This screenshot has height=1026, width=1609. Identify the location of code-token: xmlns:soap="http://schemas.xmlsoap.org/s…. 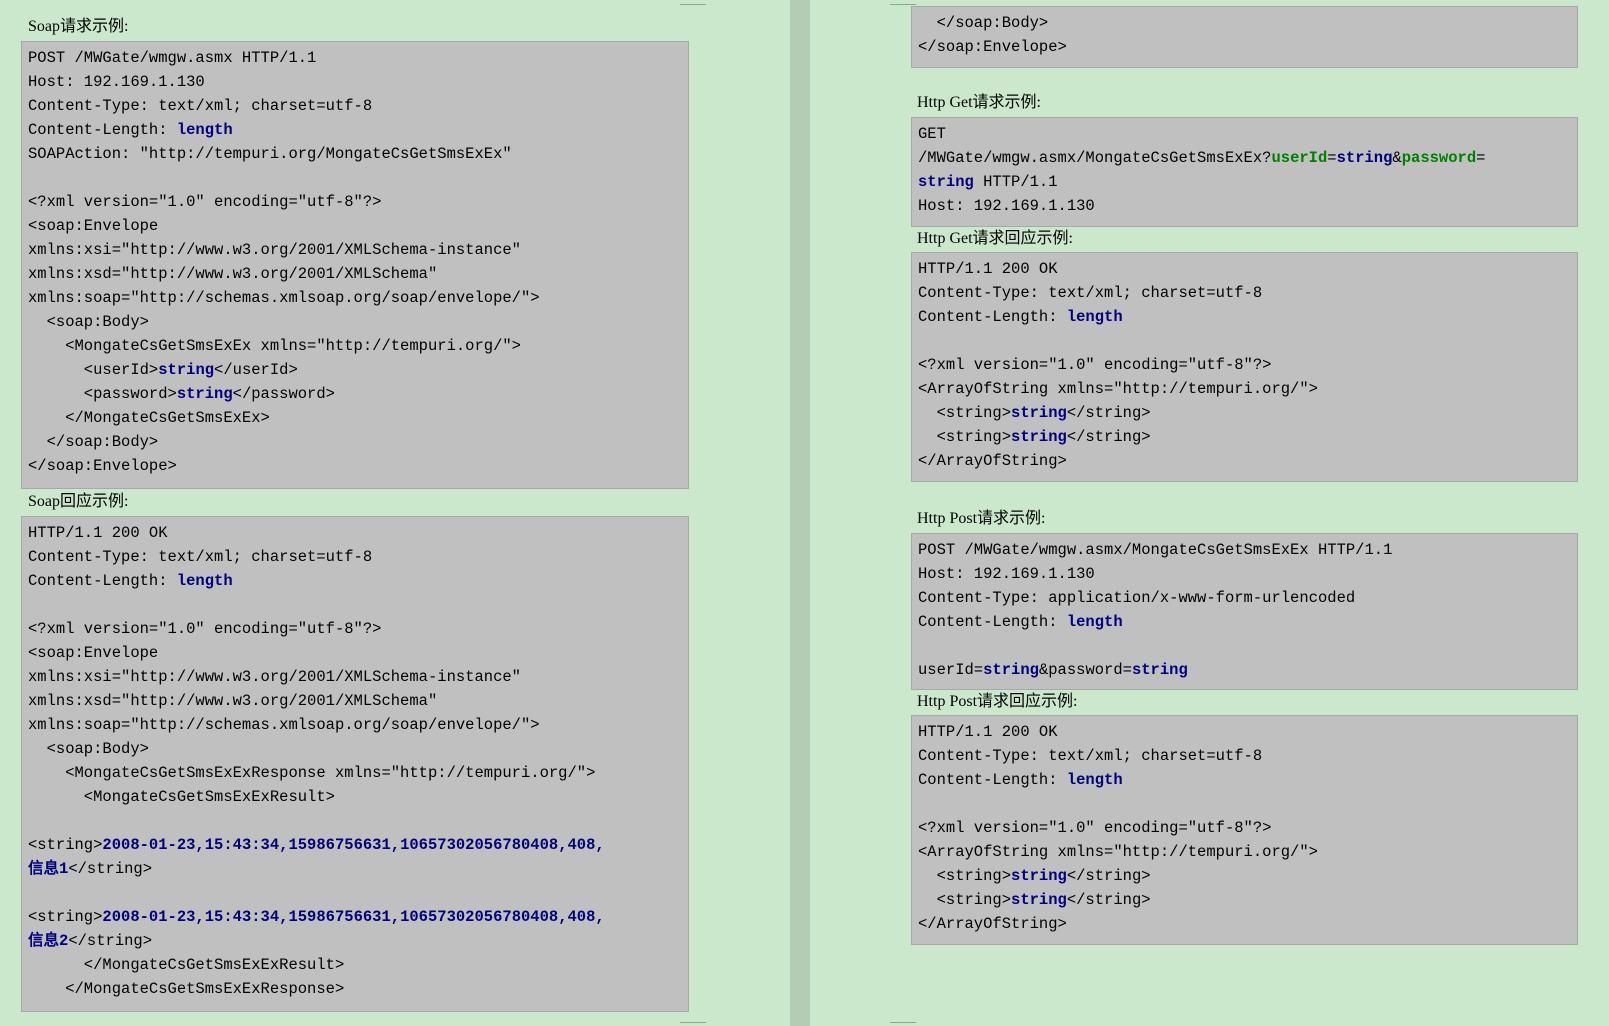
(284, 725).